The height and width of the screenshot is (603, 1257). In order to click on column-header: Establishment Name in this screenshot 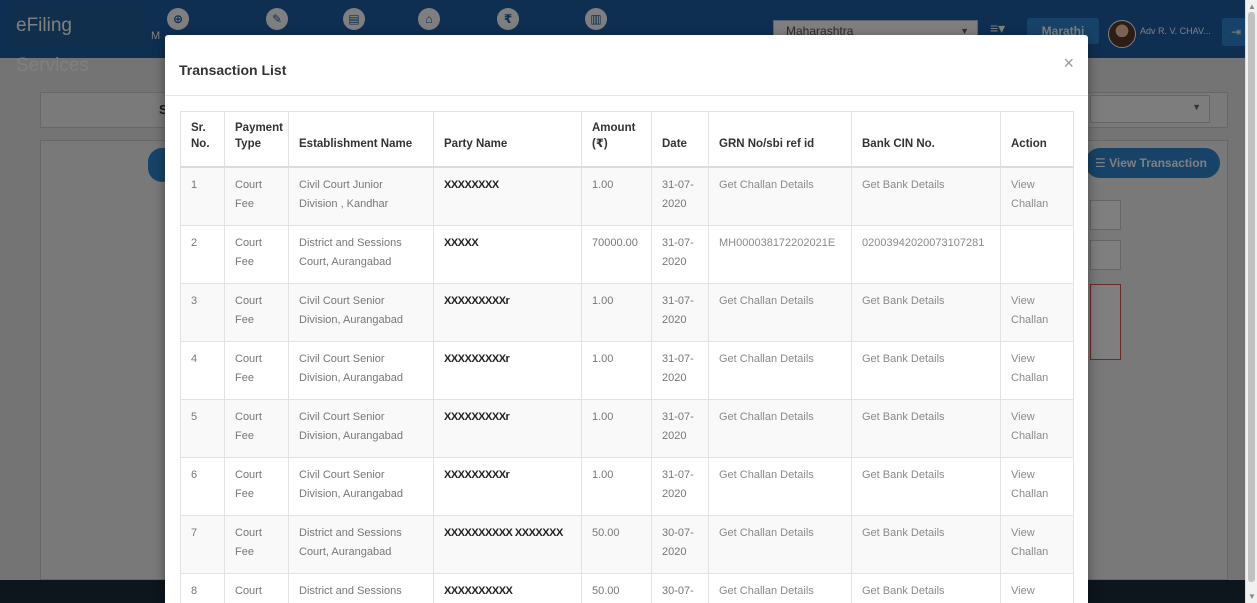, I will do `click(361, 139)`.